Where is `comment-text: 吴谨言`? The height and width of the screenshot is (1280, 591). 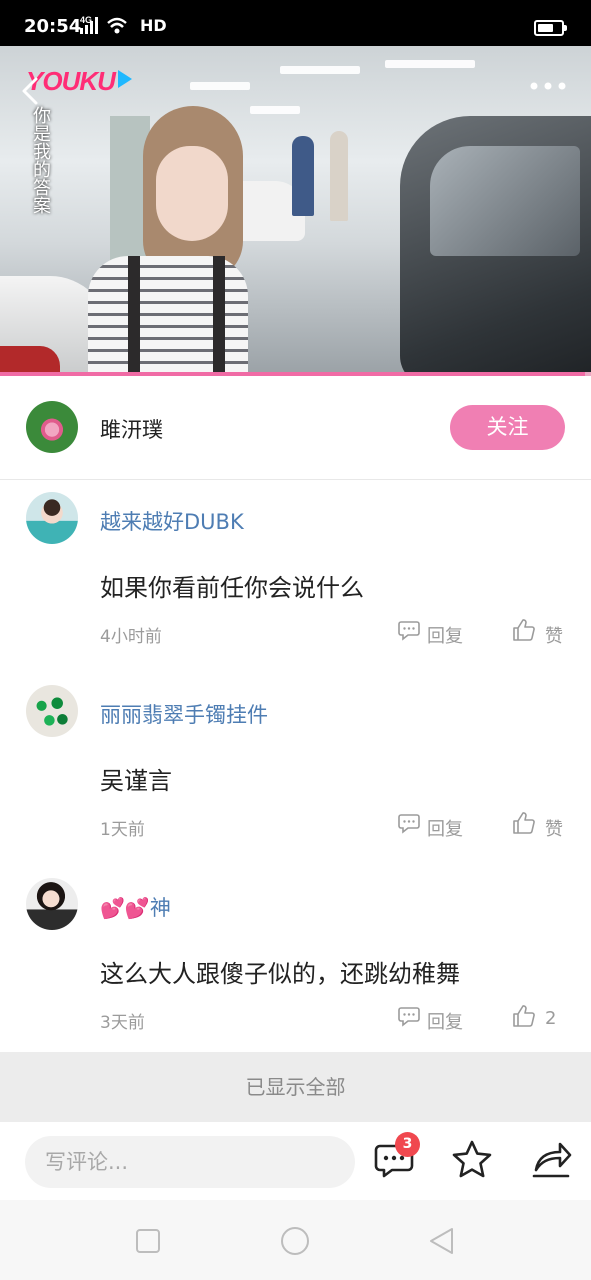
comment-text: 吴谨言 is located at coordinates (136, 781).